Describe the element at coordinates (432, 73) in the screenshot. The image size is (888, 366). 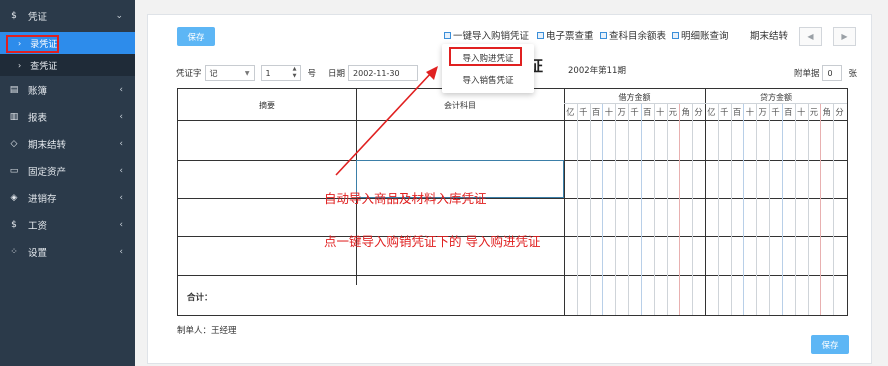
I see `arrow-head` at that location.